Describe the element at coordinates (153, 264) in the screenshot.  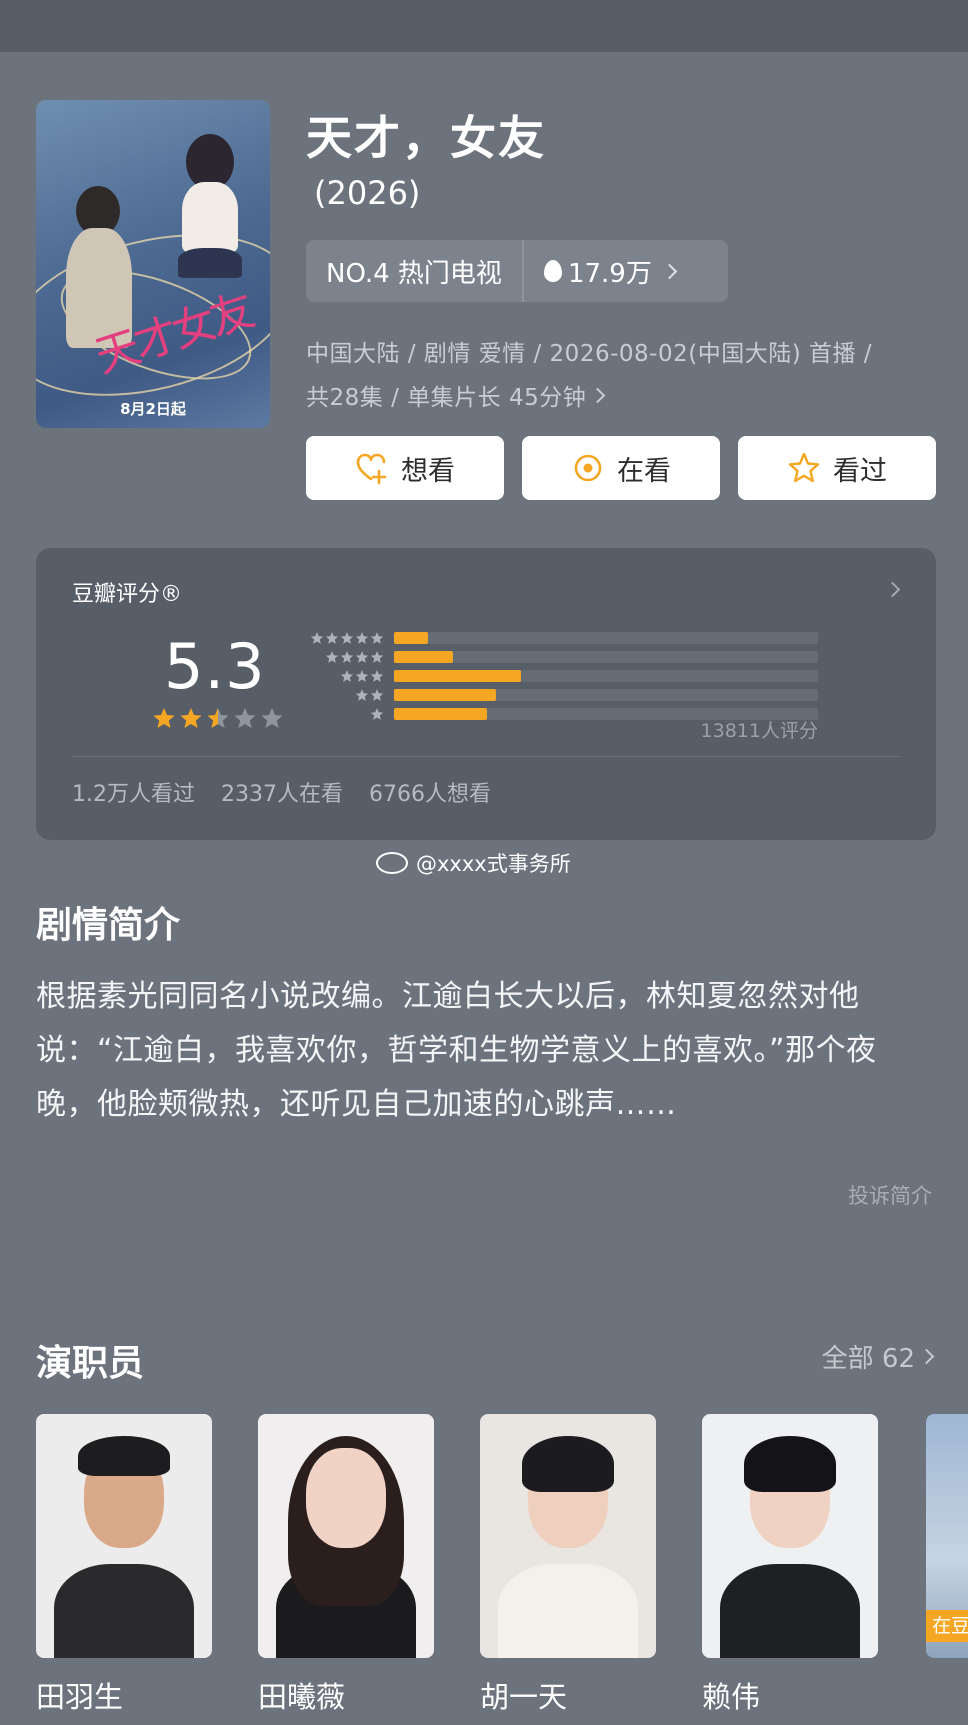
I see `poster-image: 天才女友 8月2日起` at that location.